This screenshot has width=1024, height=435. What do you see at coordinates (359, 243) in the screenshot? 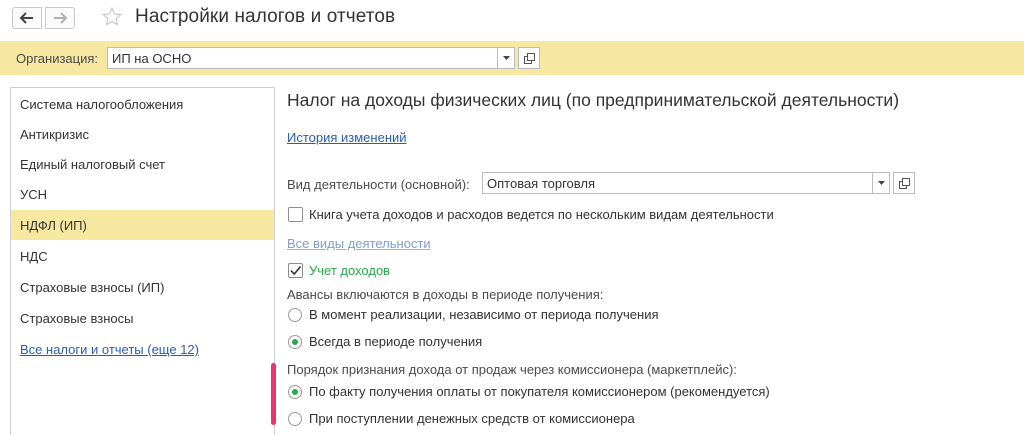
I see `all-activities-link: Все виды деятельности` at bounding box center [359, 243].